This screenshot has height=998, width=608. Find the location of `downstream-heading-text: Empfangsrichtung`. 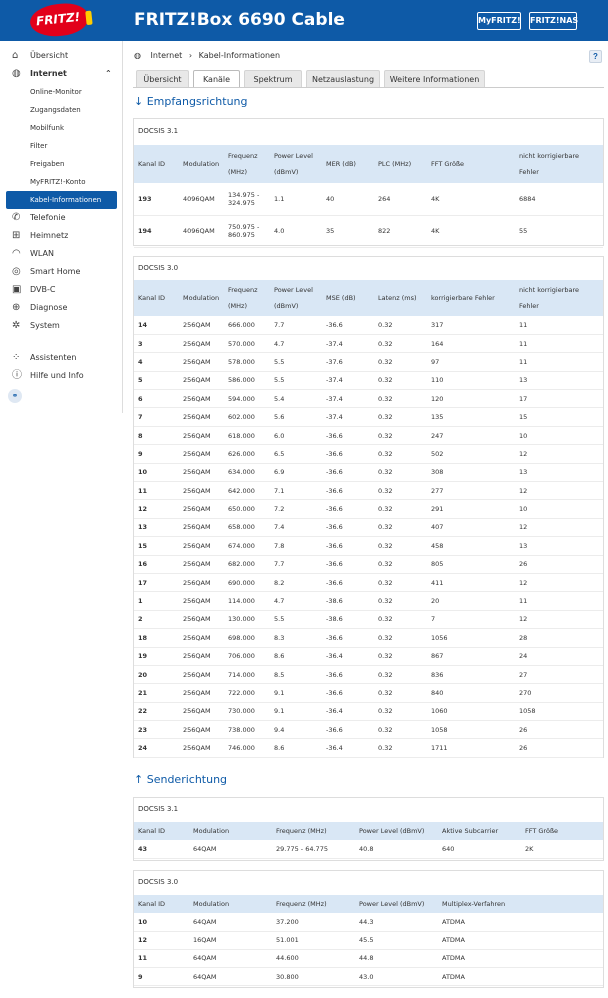

downstream-heading-text: Empfangsrichtung is located at coordinates (197, 101).